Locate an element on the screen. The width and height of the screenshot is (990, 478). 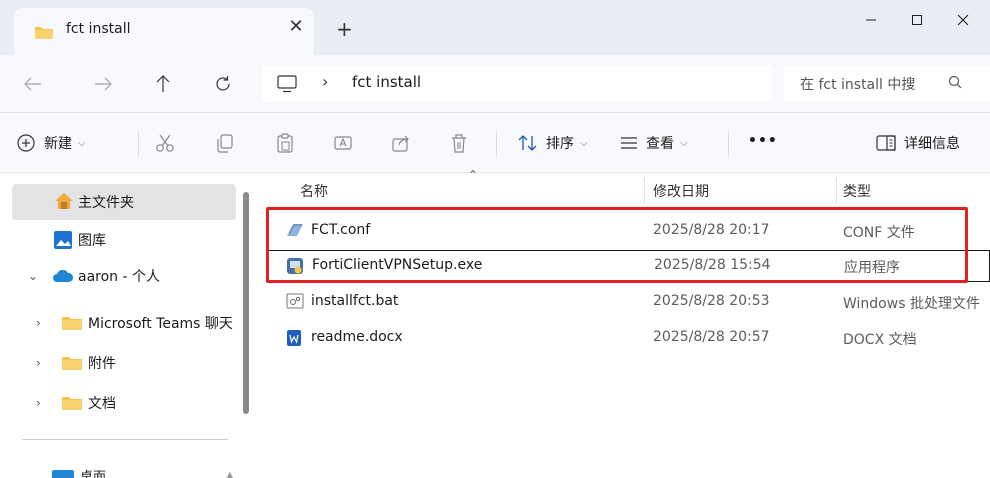
sidebar-item-desktop: 桌面 is located at coordinates (93, 472).